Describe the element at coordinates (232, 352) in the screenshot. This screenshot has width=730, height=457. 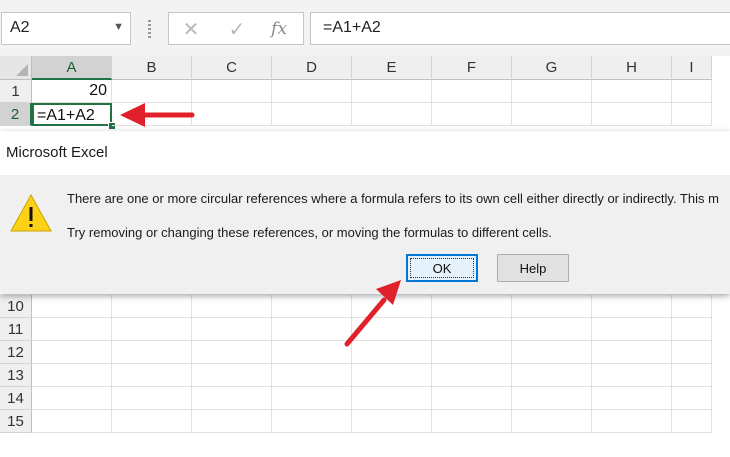
I see `cell-c12` at that location.